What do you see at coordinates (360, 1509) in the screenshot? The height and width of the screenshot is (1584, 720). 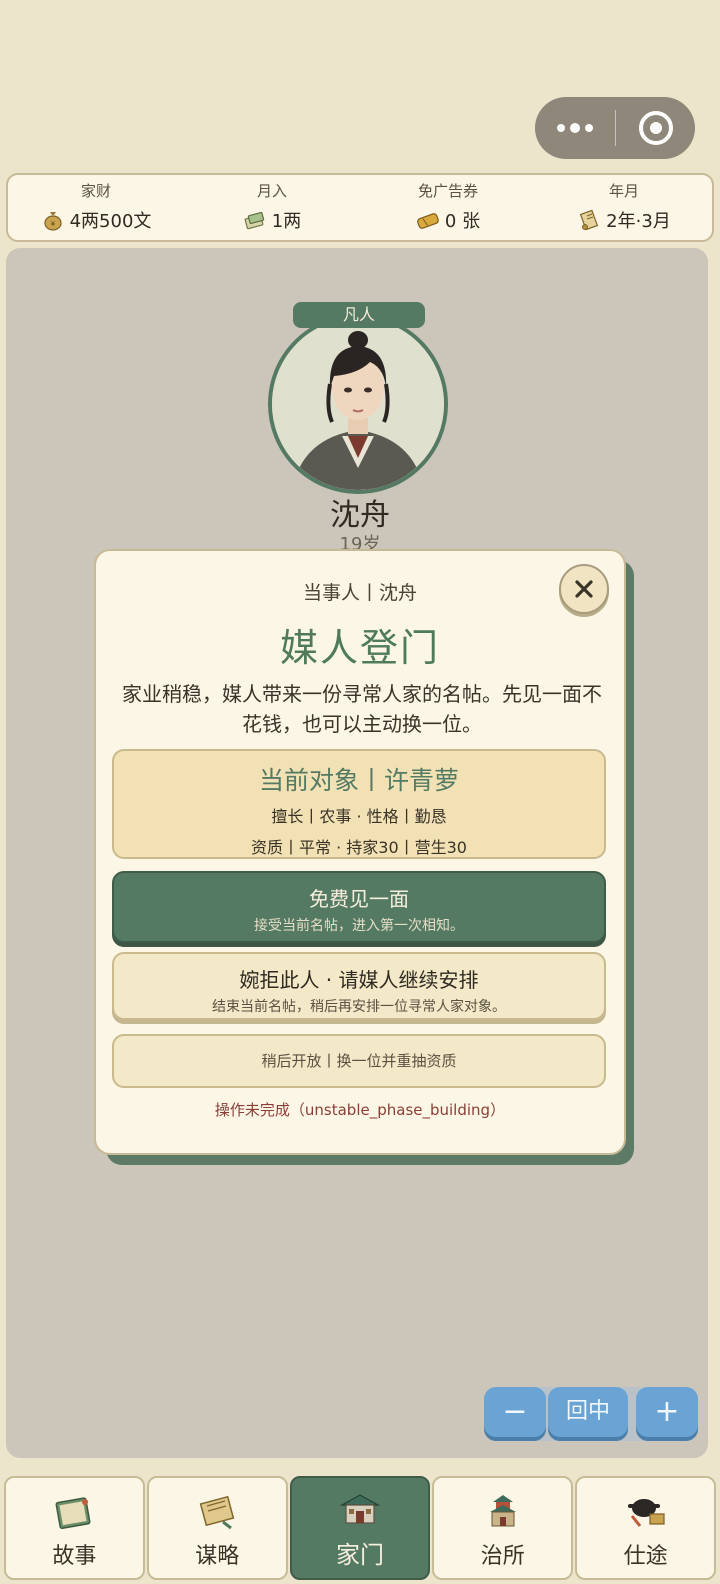 I see `house-icon` at bounding box center [360, 1509].